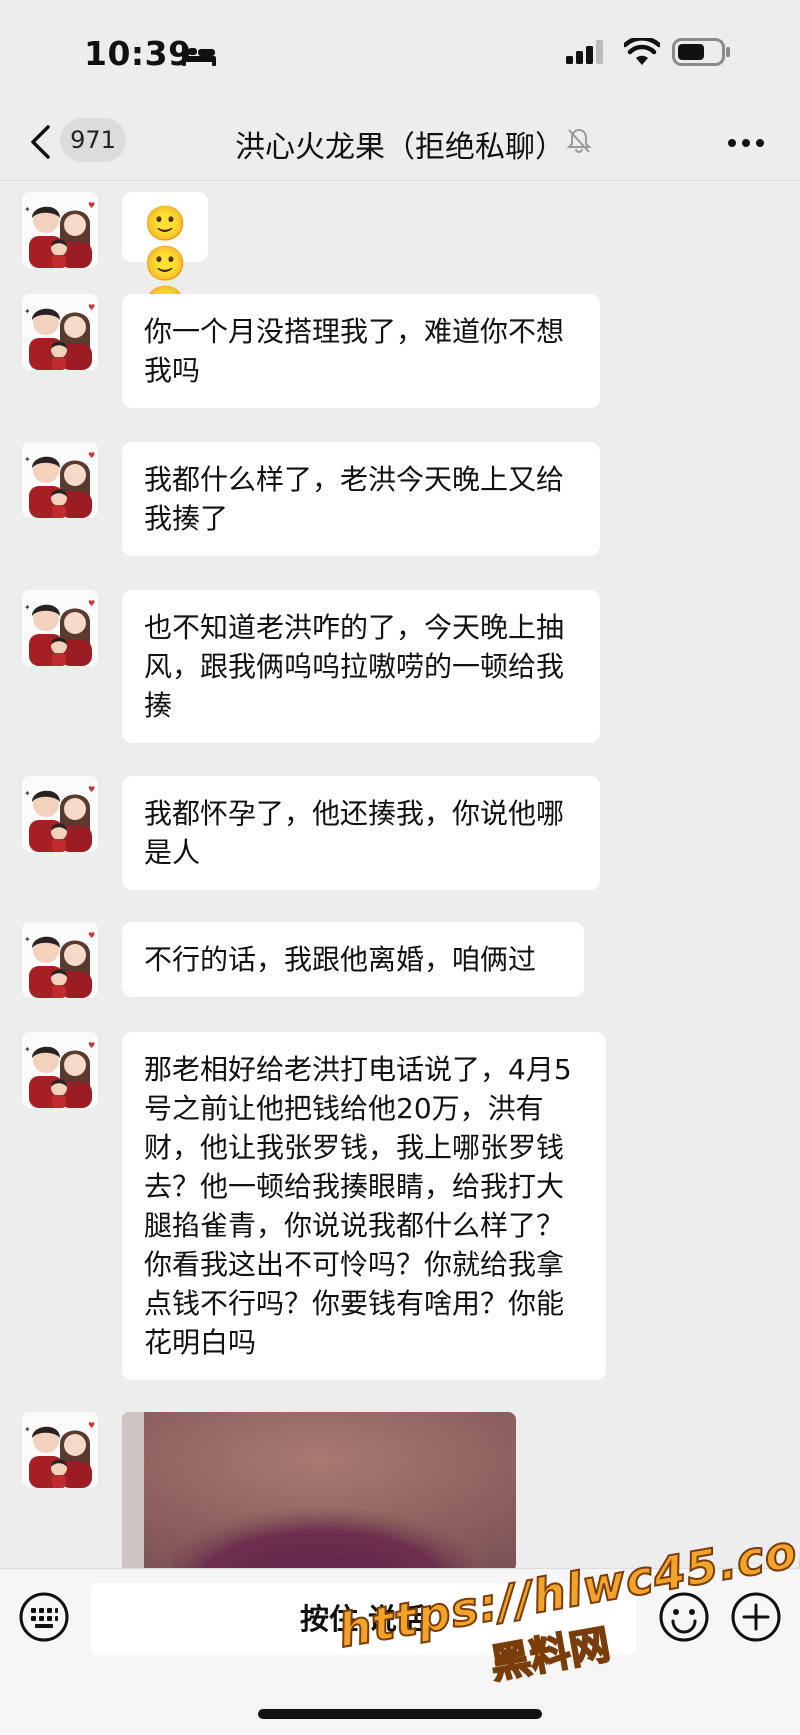 Image resolution: width=800 pixels, height=1735 pixels. What do you see at coordinates (642, 51) in the screenshot?
I see `wifi-icon` at bounding box center [642, 51].